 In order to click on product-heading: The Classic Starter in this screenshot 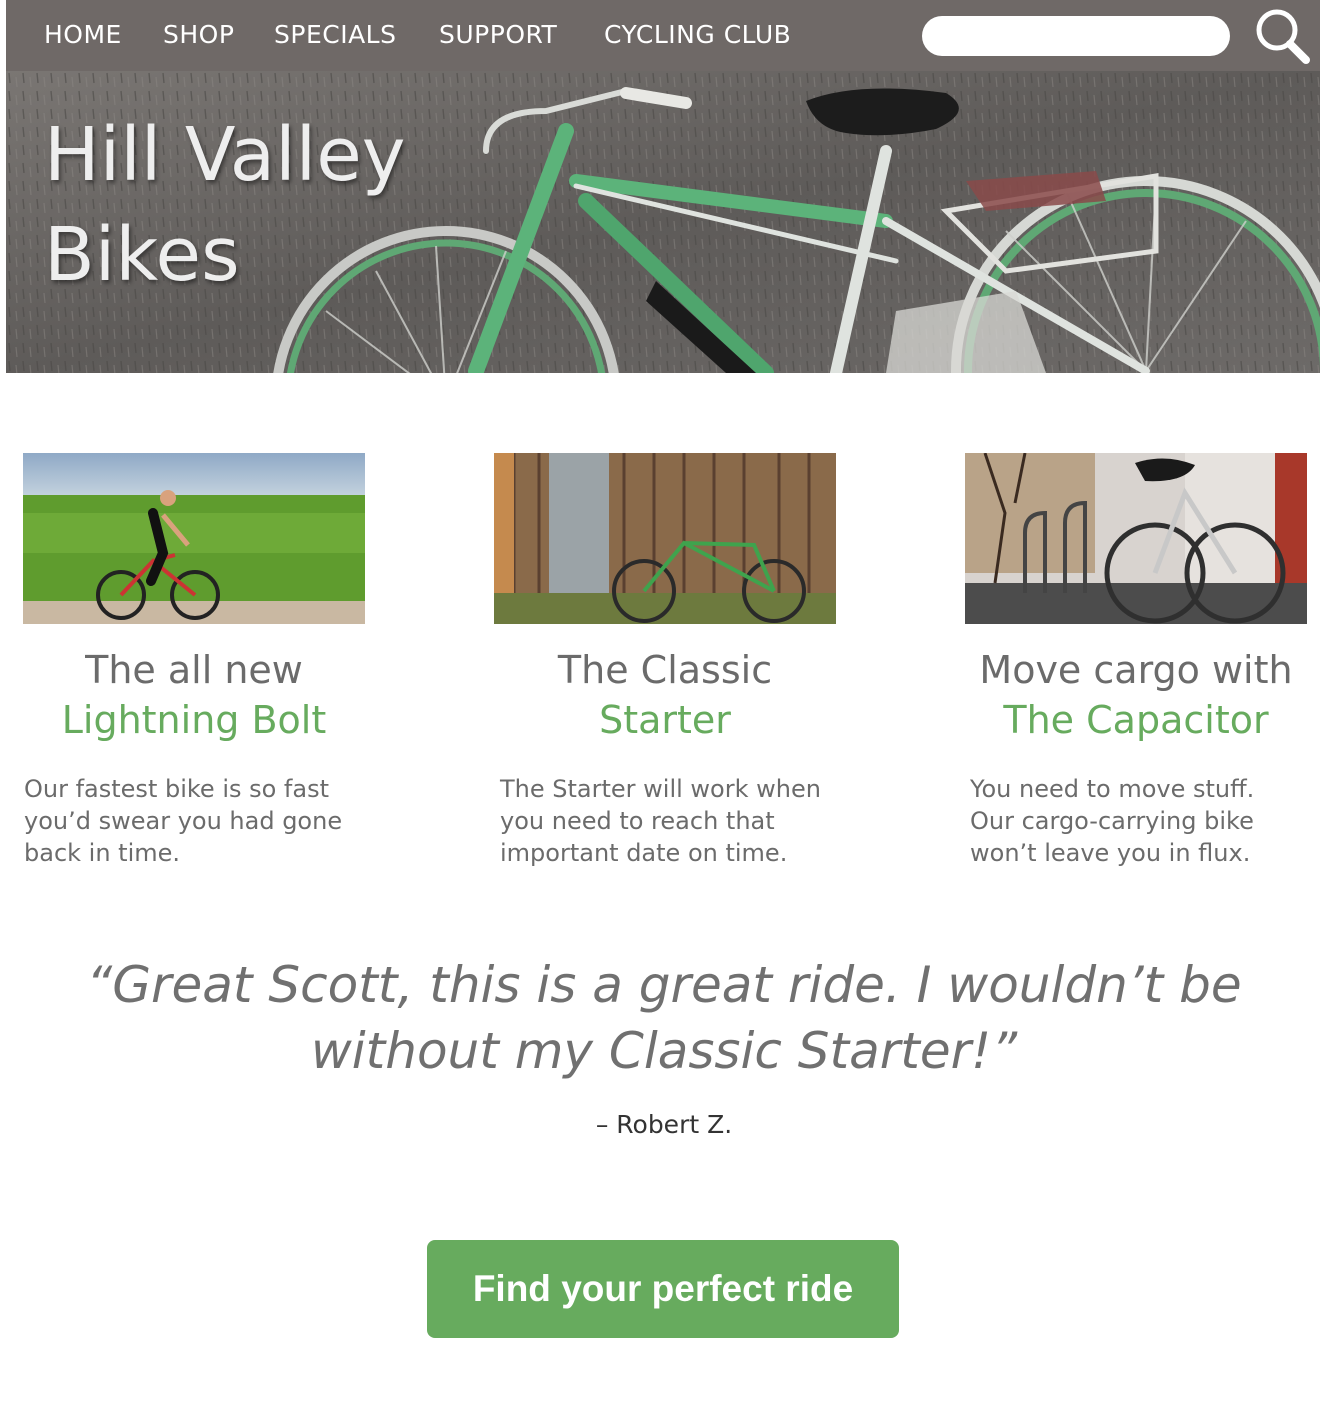, I will do `click(665, 695)`.